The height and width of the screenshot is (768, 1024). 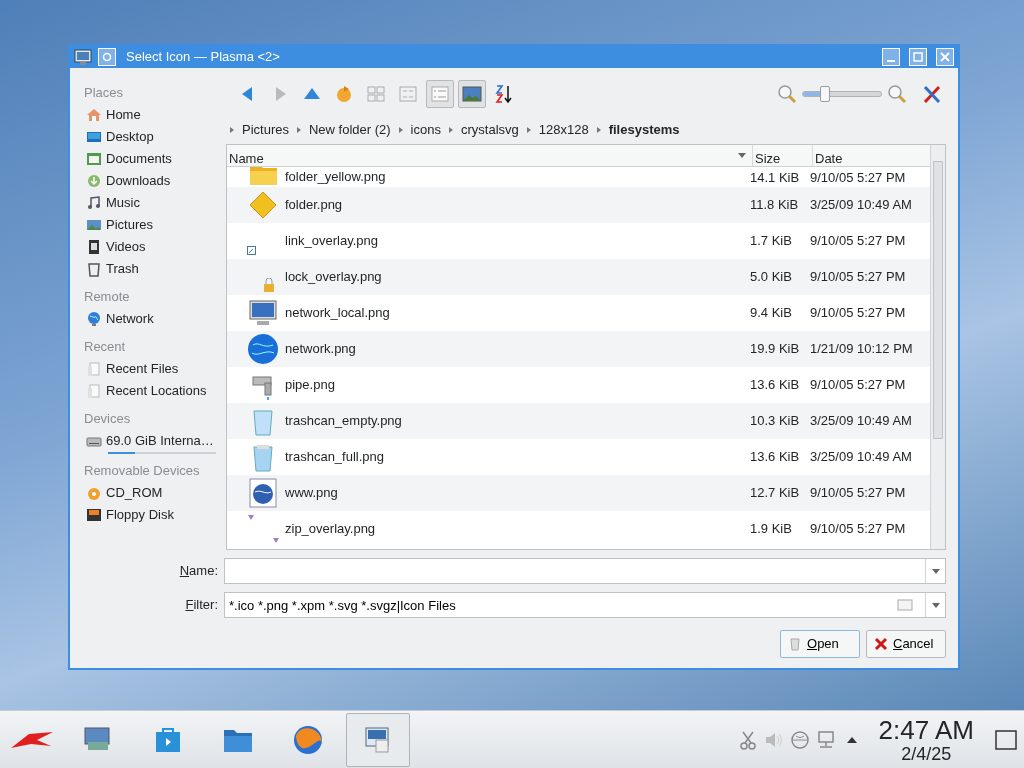 I want to click on file-size: 5.0 KiB, so click(x=771, y=277).